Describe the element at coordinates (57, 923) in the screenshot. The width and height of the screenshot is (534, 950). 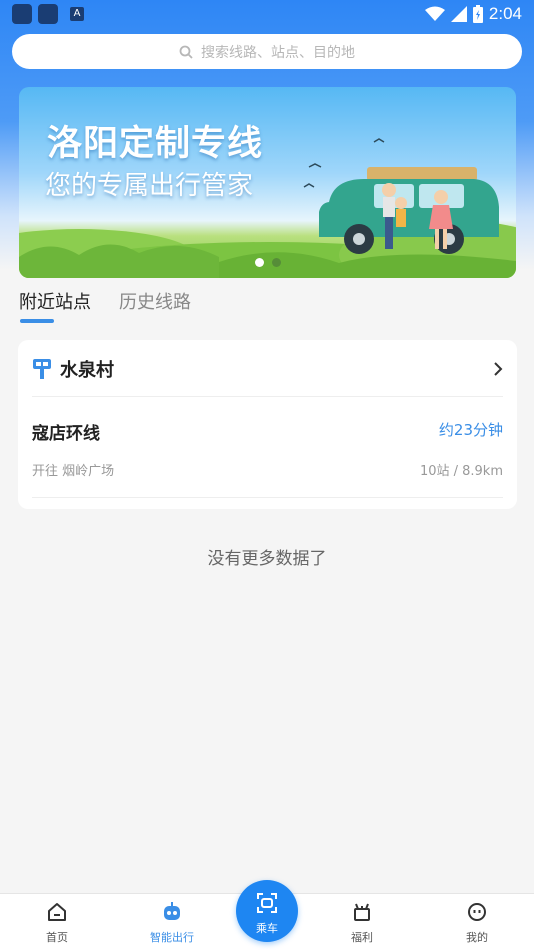
I see `nav-home: 首页` at that location.